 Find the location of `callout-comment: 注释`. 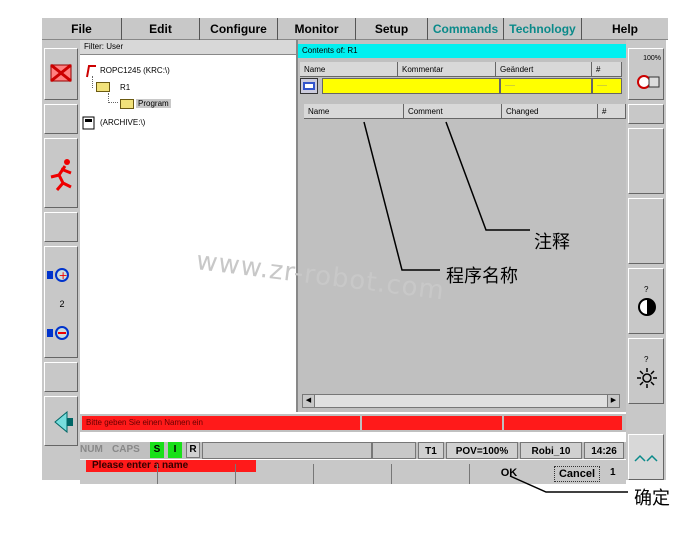

callout-comment: 注释 is located at coordinates (552, 242).